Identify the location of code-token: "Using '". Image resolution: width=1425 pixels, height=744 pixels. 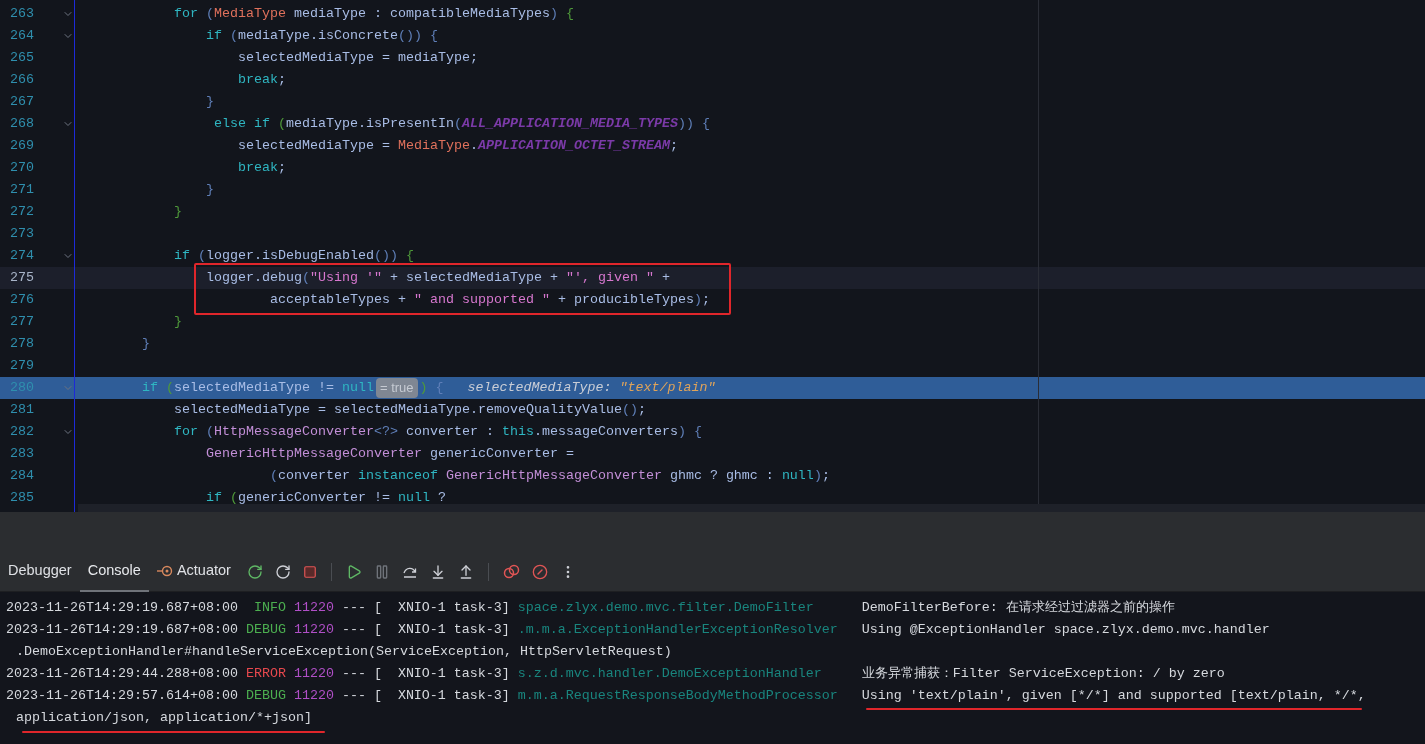
(345, 278).